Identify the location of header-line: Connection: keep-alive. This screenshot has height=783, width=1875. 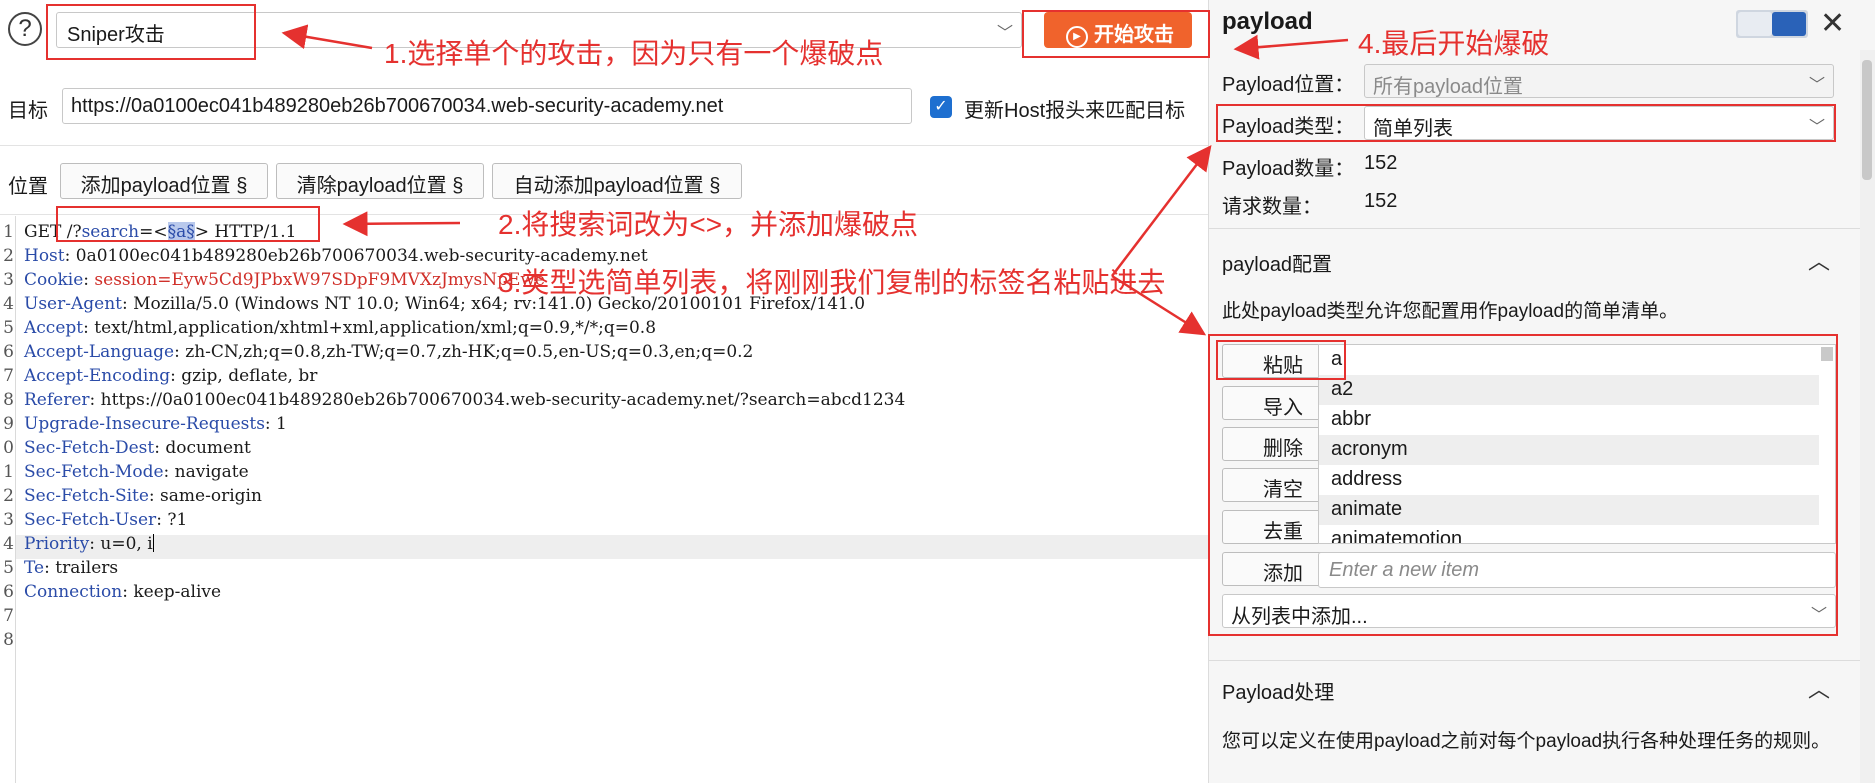
(122, 592).